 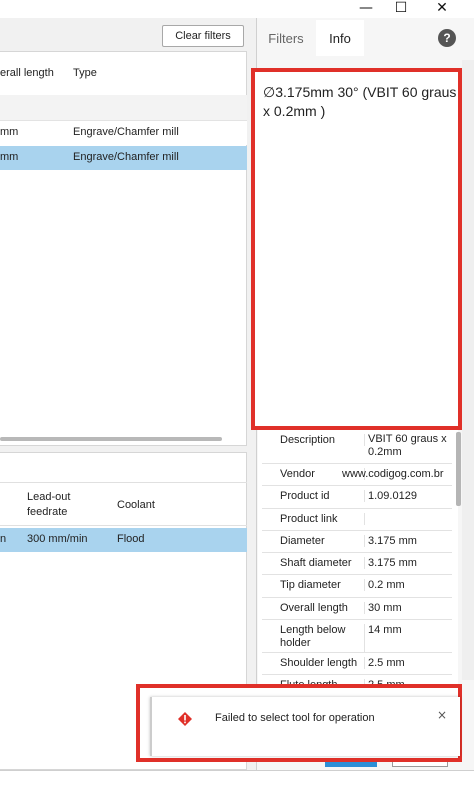 I want to click on close-icon: ✕, so click(x=442, y=8).